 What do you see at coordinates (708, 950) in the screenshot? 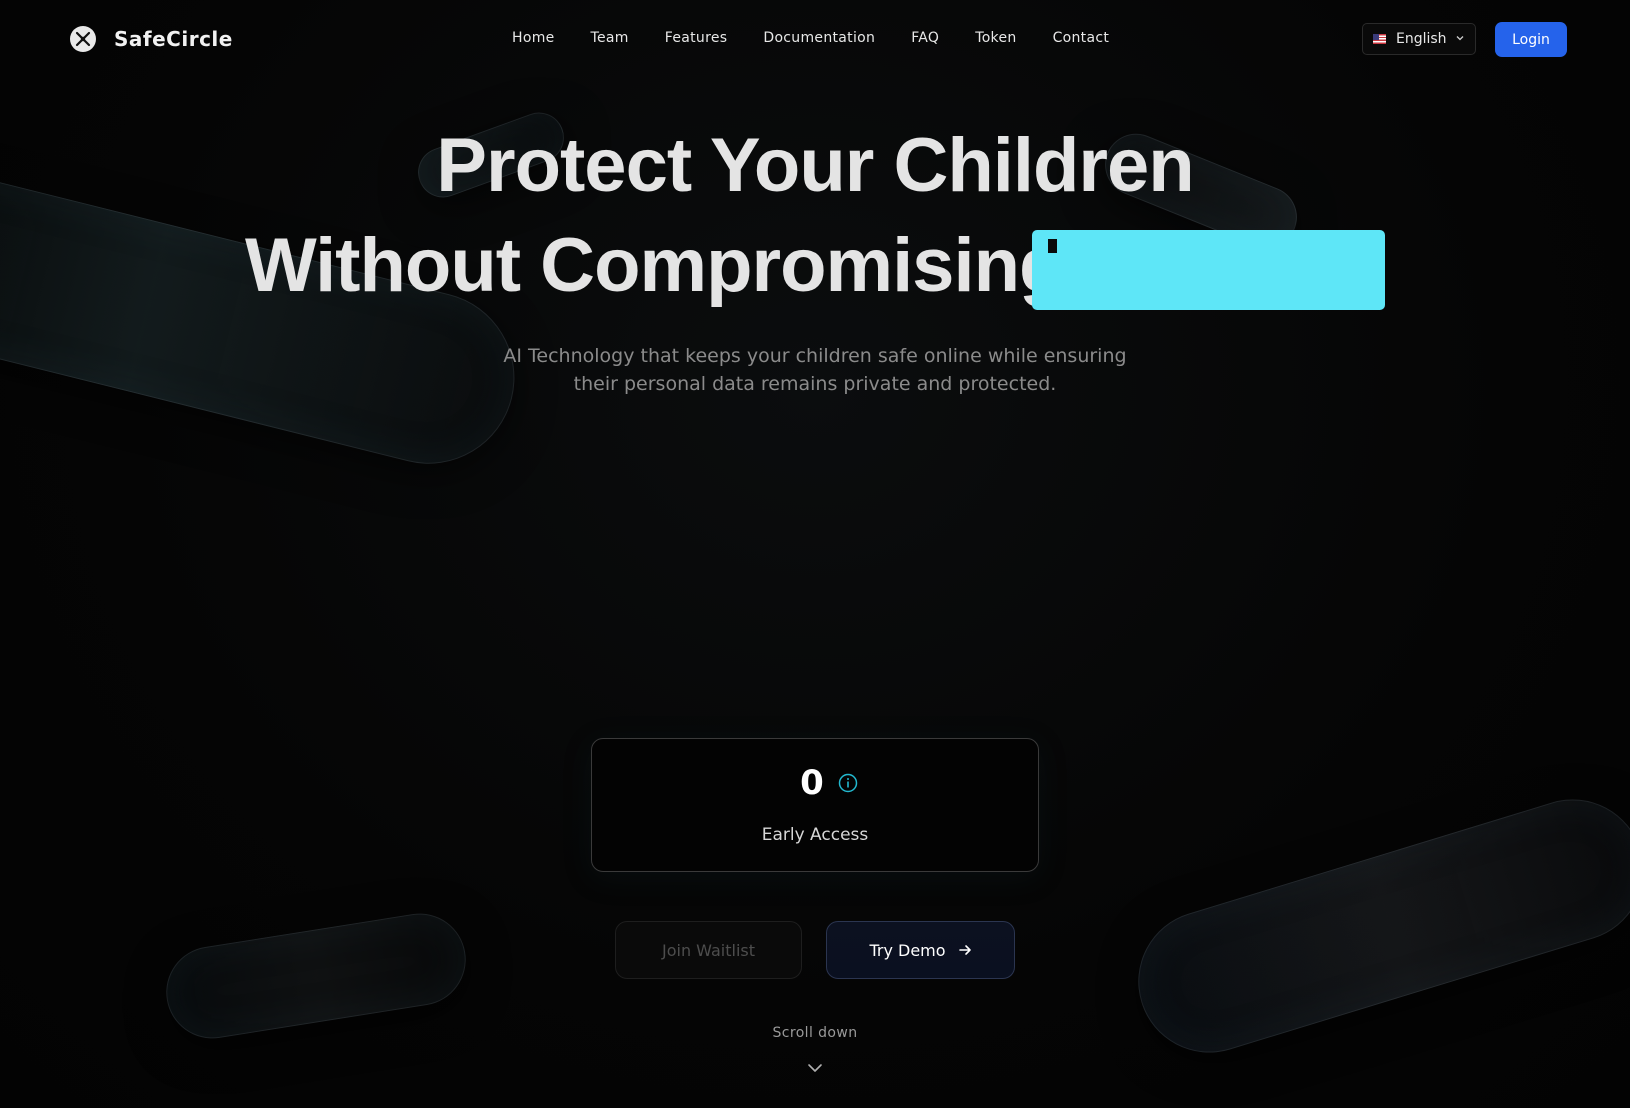
I see `join-waitlist-button: Join Waitlist` at bounding box center [708, 950].